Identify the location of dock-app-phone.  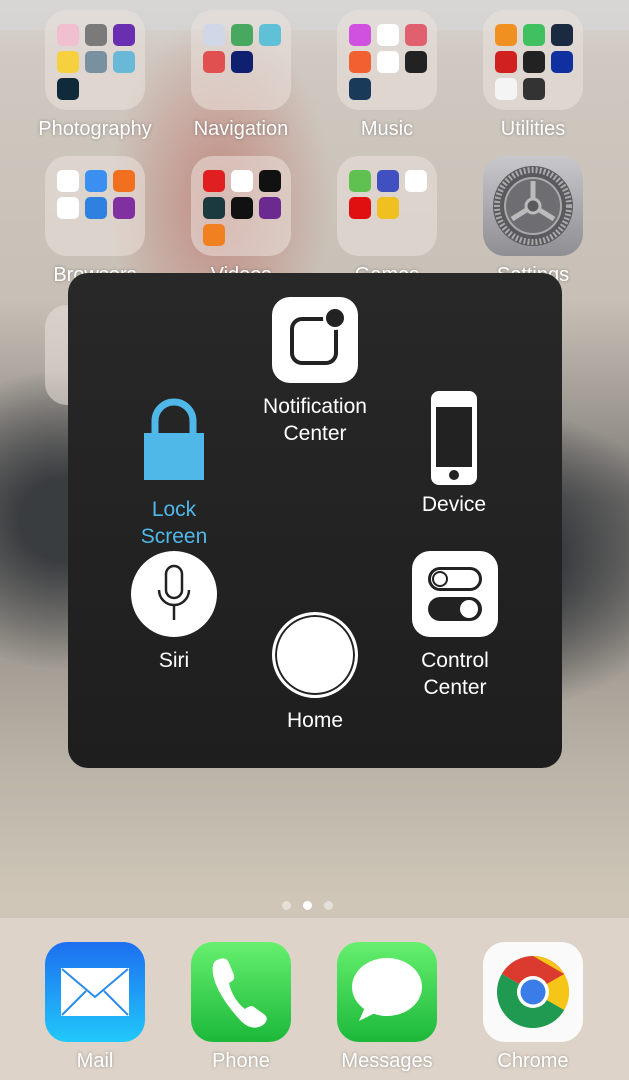
(241, 992).